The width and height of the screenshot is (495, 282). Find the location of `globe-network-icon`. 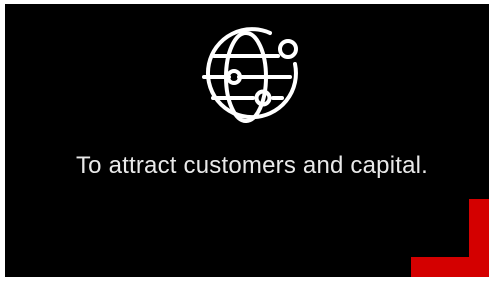

globe-network-icon is located at coordinates (250, 75).